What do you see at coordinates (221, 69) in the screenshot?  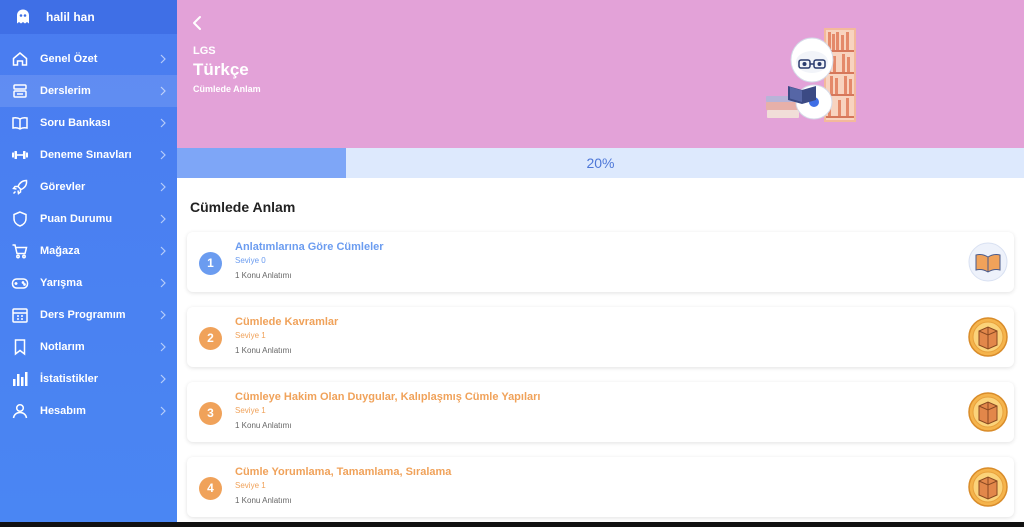 I see `subject-title: Türkçe` at bounding box center [221, 69].